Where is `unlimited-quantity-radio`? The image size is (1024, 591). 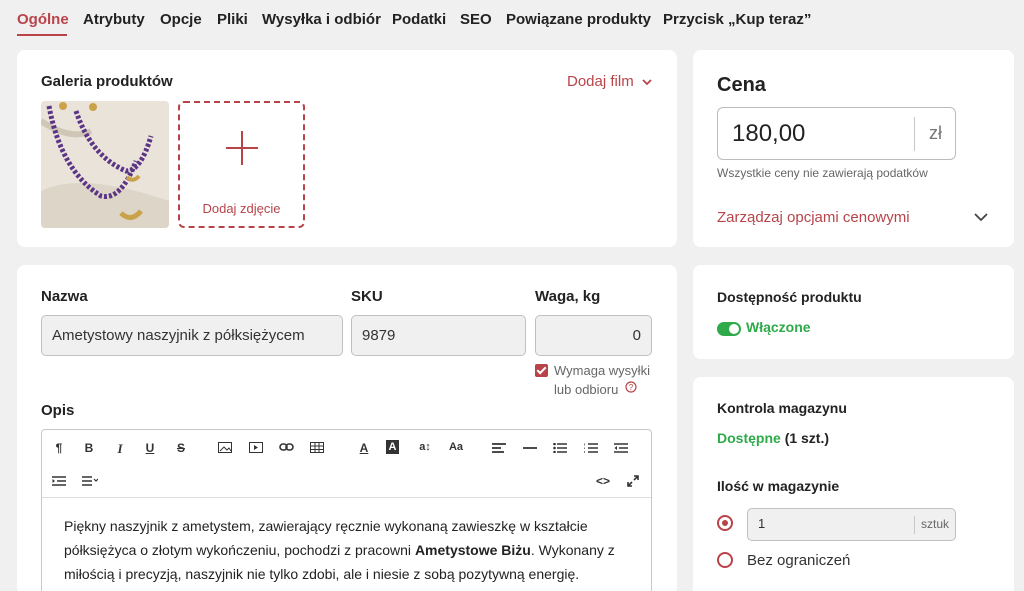
unlimited-quantity-radio is located at coordinates (725, 560).